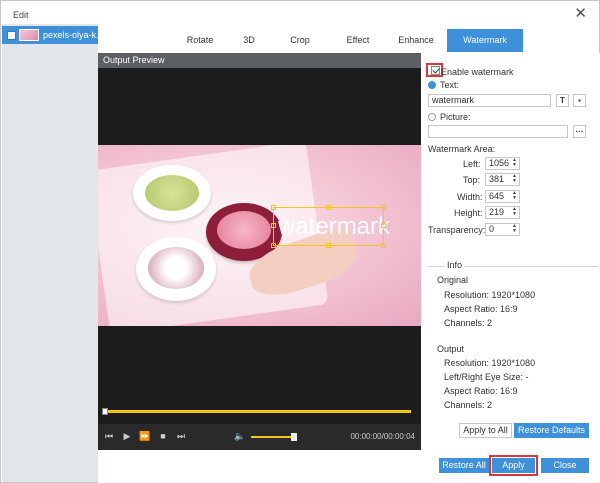 The width and height of the screenshot is (600, 483). What do you see at coordinates (551, 430) in the screenshot?
I see `restore-defaults-button: Restore Defaults` at bounding box center [551, 430].